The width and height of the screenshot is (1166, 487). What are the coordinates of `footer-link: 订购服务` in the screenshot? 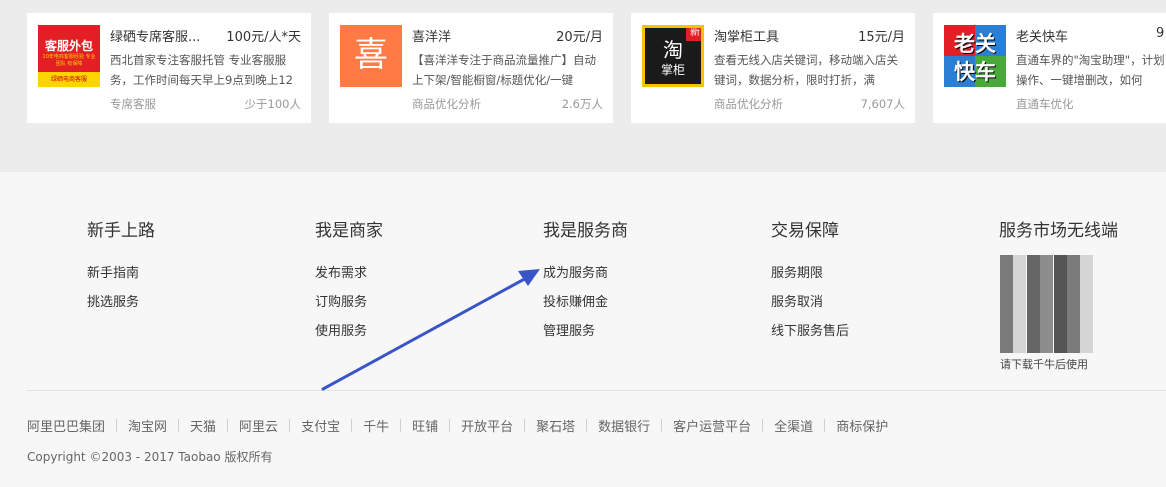 It's located at (341, 300).